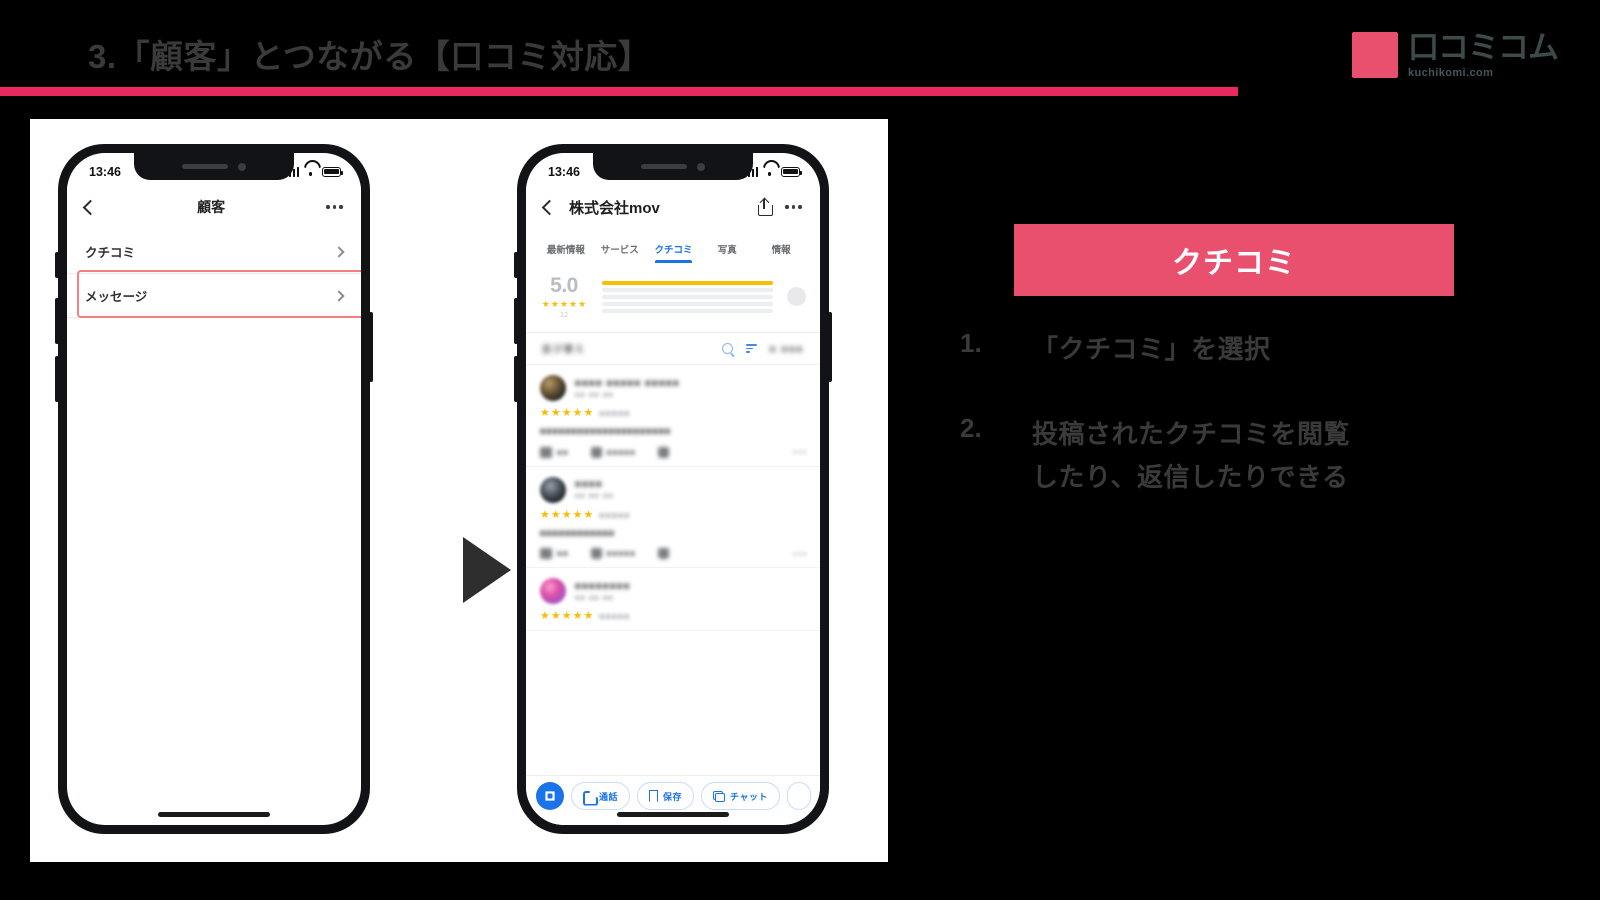 Image resolution: width=1600 pixels, height=900 pixels. I want to click on sort-value: ■ ■■■, so click(787, 349).